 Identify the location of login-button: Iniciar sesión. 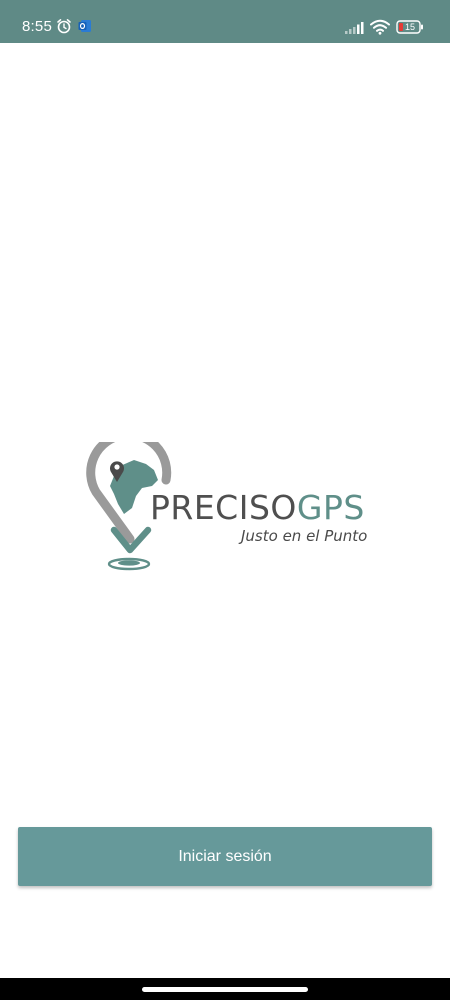
(225, 856).